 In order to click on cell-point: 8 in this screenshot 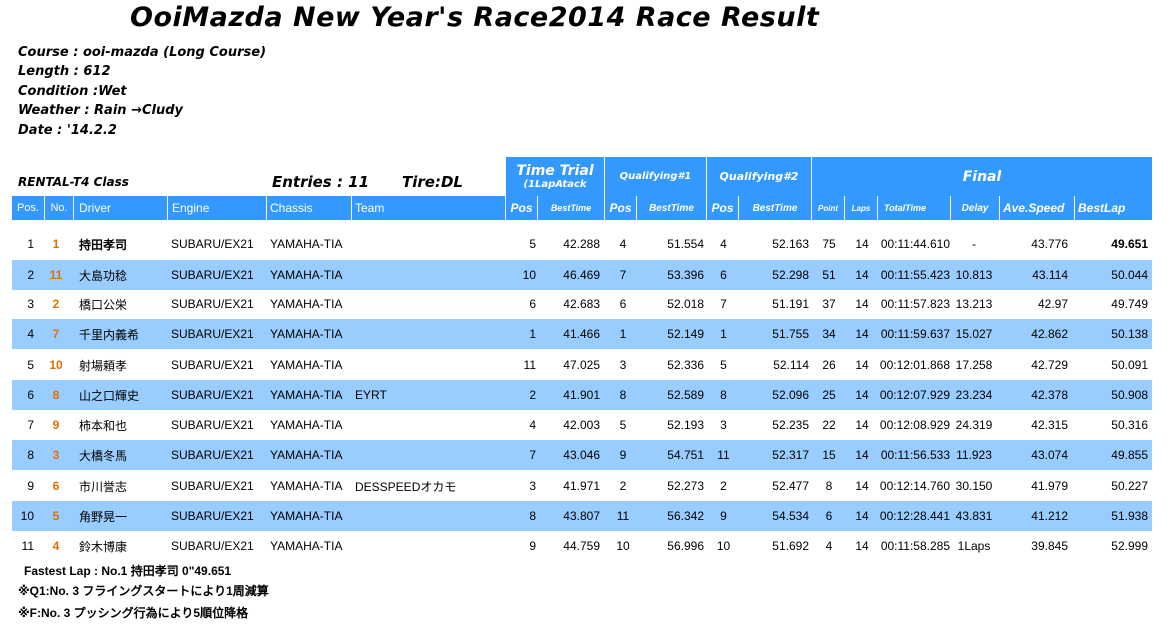, I will do `click(829, 486)`.